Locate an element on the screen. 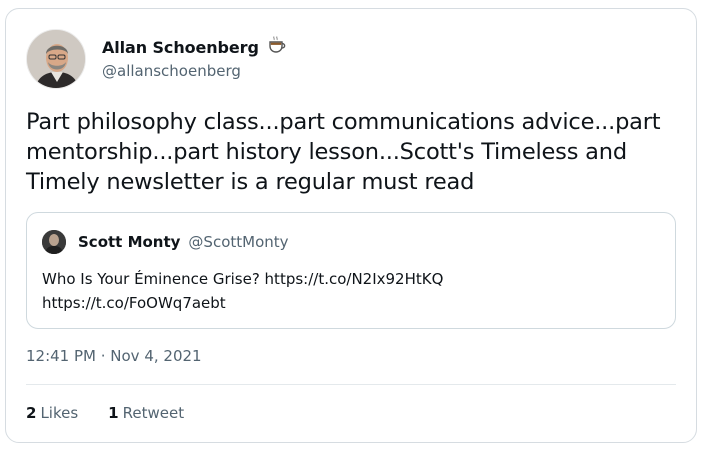 The width and height of the screenshot is (704, 453). author-info: Allan Schoenberg @allanschoenberg is located at coordinates (194, 58).